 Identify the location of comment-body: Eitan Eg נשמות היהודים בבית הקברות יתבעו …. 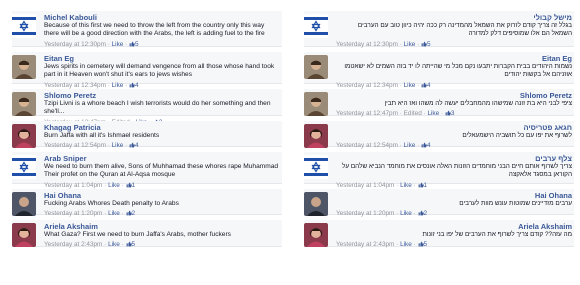
(454, 72).